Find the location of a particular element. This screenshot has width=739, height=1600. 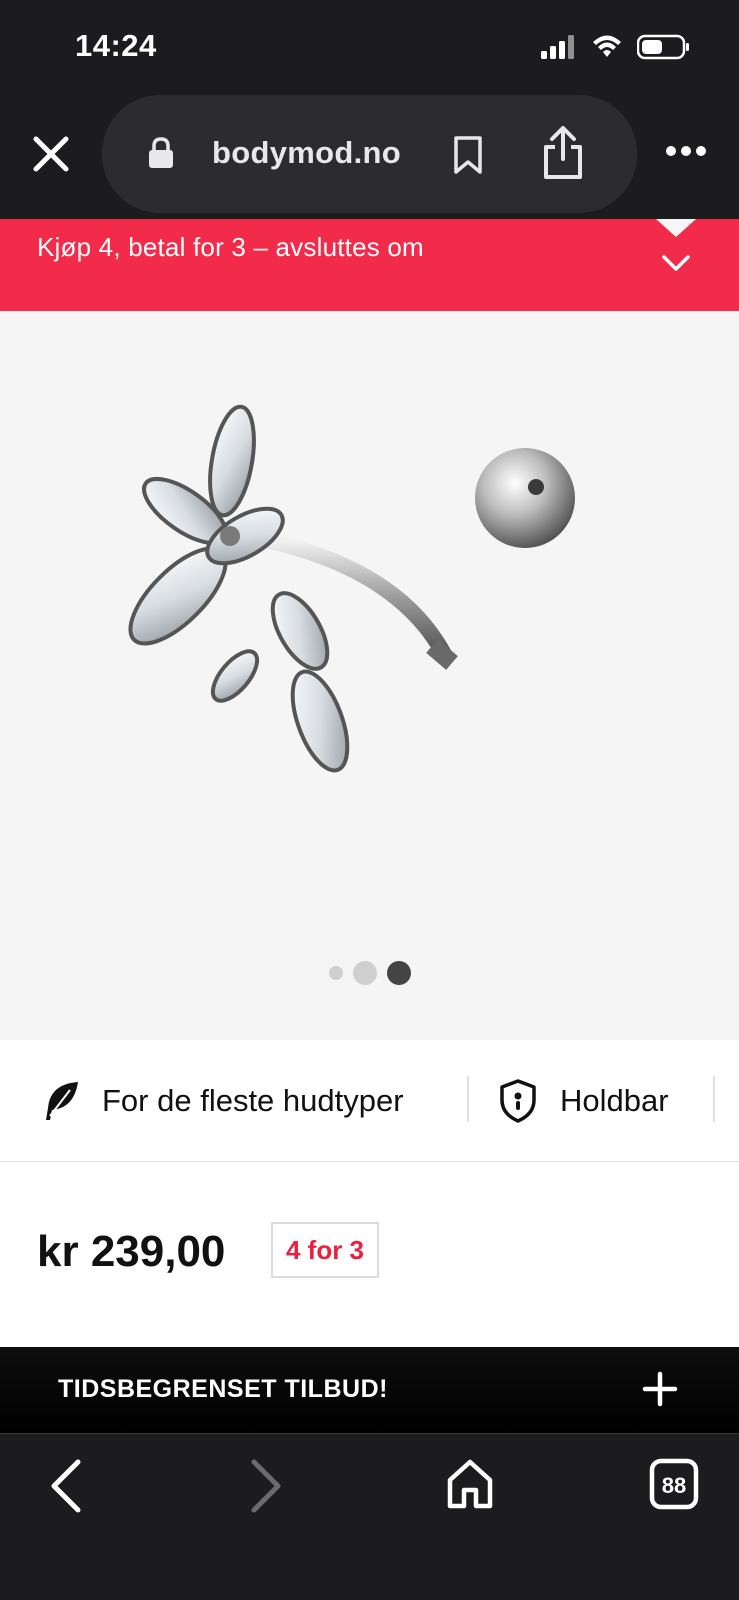

promo-notch is located at coordinates (676, 228).